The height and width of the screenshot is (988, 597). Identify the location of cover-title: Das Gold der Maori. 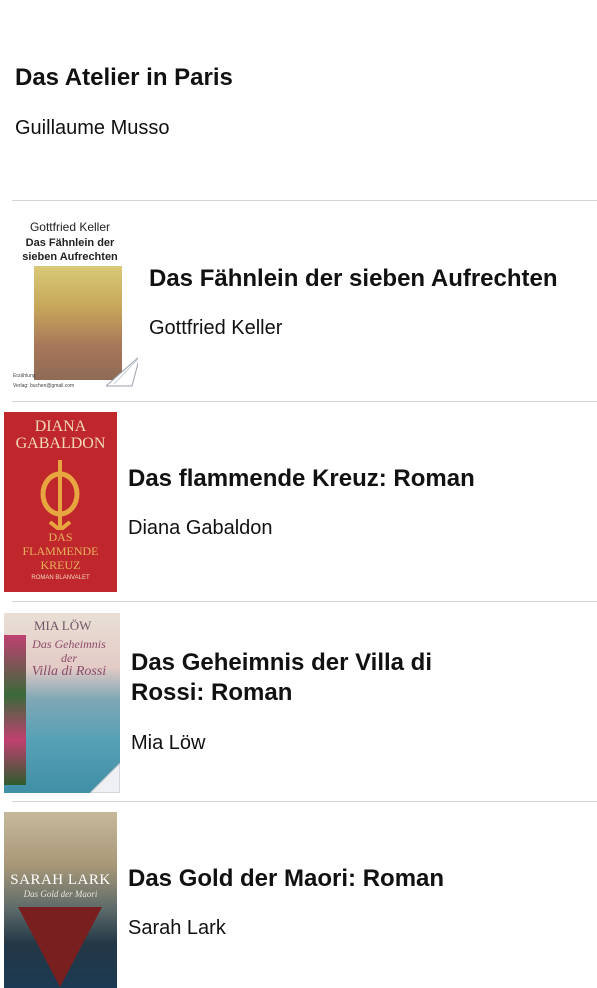
(60, 894).